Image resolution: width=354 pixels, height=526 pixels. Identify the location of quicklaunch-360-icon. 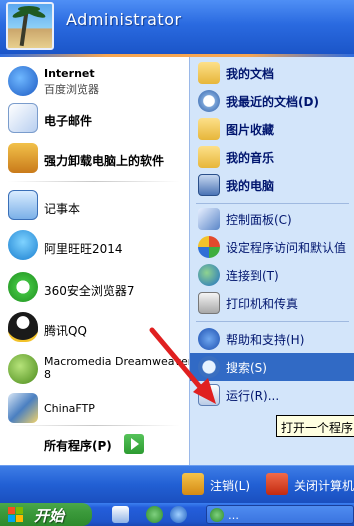
(154, 514).